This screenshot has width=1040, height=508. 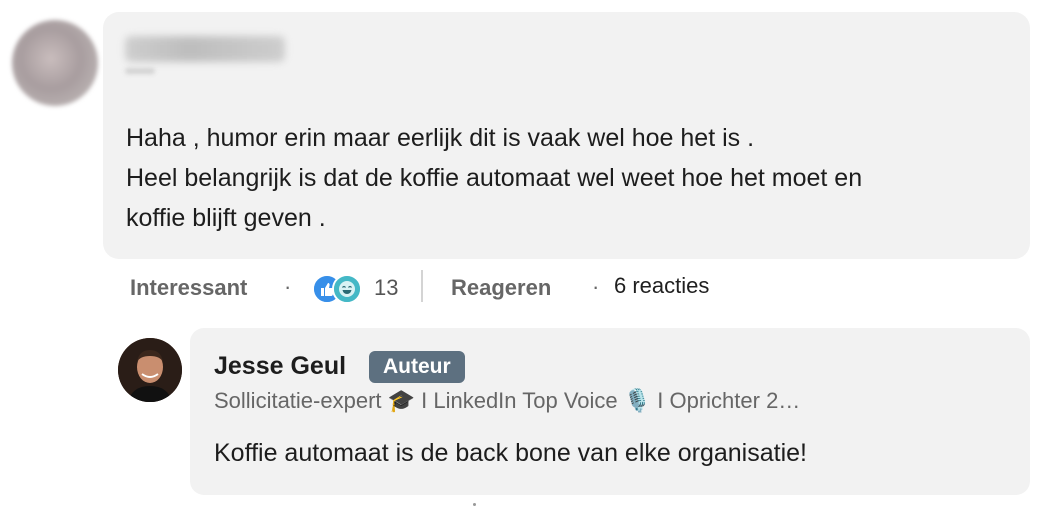 I want to click on reaction-count: 13, so click(x=386, y=288).